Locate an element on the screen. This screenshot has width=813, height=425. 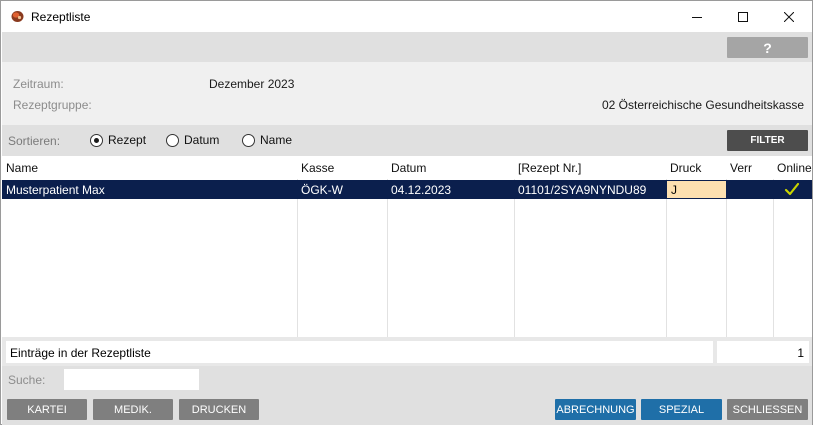
cell-rezept-nr: 01101/2SYA9NYNDU89 is located at coordinates (582, 190).